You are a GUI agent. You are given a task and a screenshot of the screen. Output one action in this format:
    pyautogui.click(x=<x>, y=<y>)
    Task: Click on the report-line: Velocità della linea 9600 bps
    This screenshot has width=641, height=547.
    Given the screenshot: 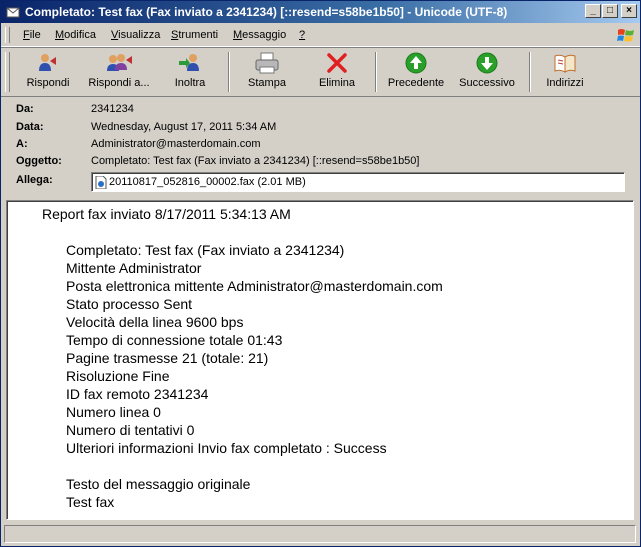 What is the action you would take?
    pyautogui.click(x=155, y=322)
    